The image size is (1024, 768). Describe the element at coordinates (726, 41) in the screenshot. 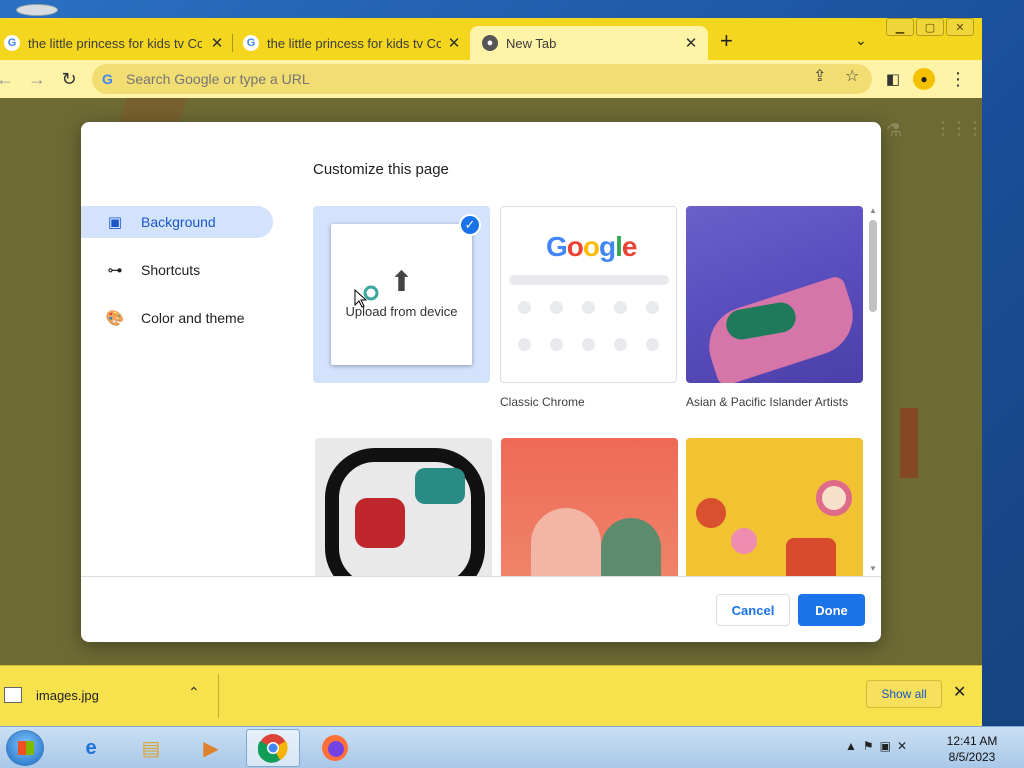

I see `new-tab-button: +` at that location.